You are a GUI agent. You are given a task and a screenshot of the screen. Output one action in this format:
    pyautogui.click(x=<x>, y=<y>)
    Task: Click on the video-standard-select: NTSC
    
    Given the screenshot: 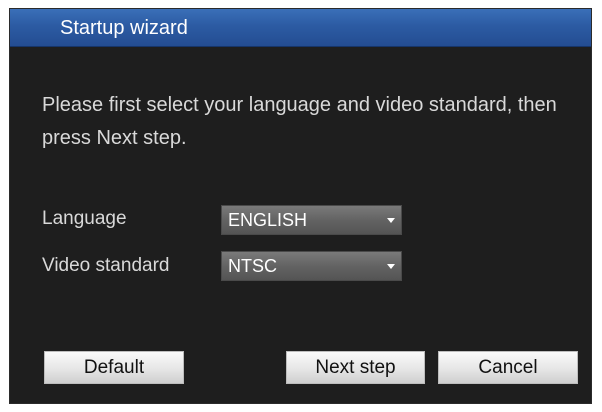 What is the action you would take?
    pyautogui.click(x=311, y=266)
    